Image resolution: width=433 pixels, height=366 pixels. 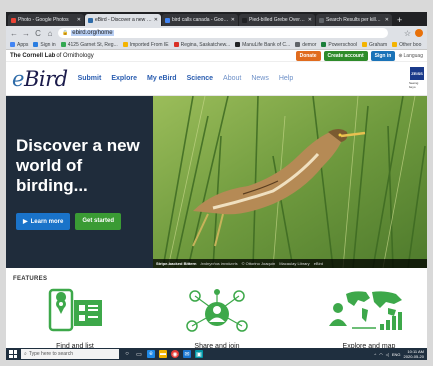 I want to click on chrome-icon: ◉, so click(x=175, y=354).